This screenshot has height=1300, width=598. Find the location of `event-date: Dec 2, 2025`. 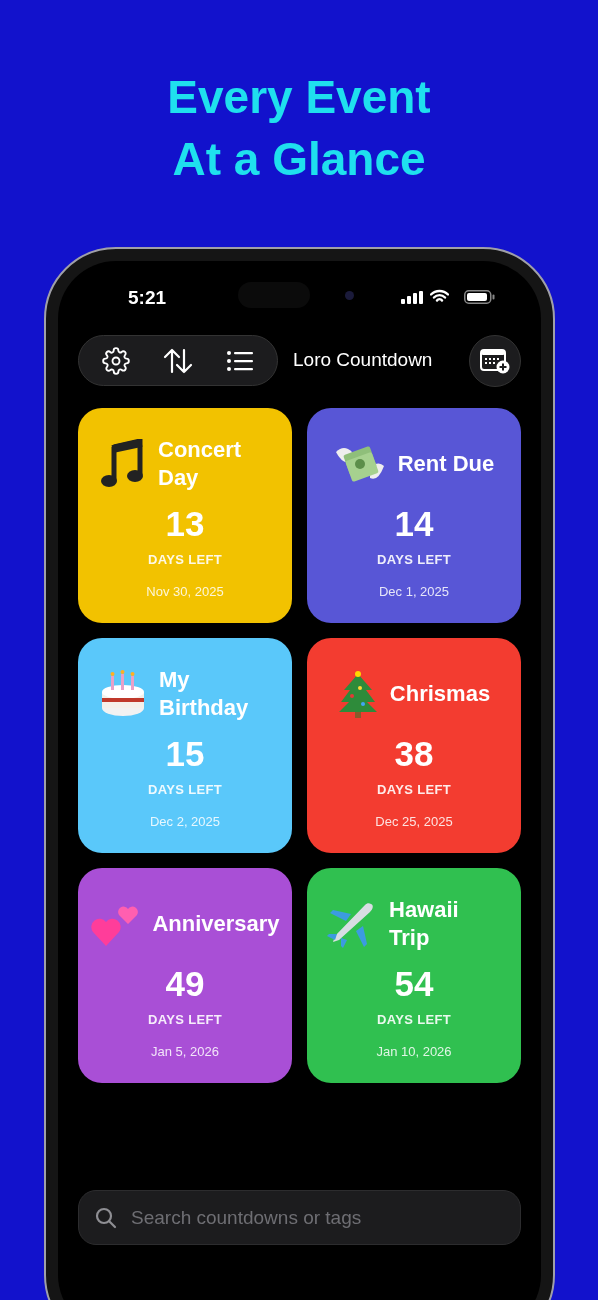

event-date: Dec 2, 2025 is located at coordinates (185, 821).